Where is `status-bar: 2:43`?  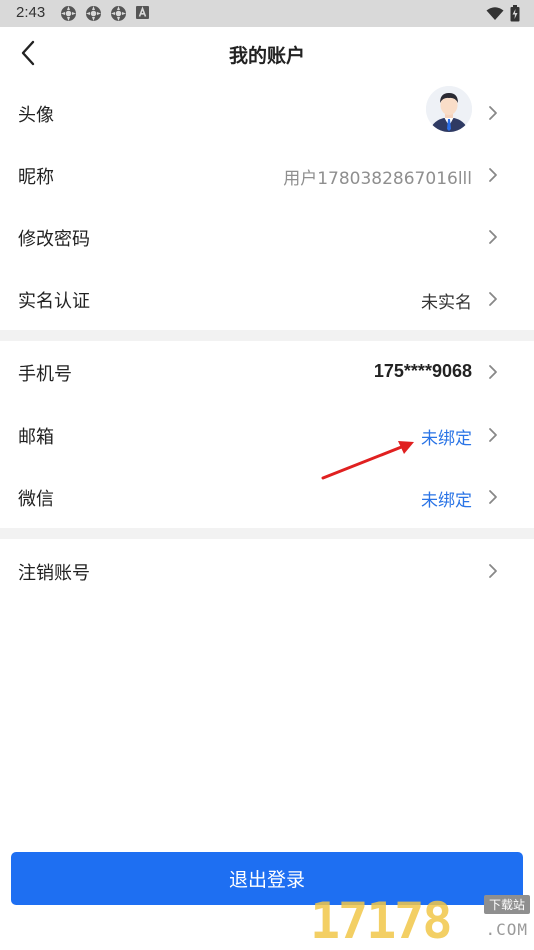 status-bar: 2:43 is located at coordinates (267, 13).